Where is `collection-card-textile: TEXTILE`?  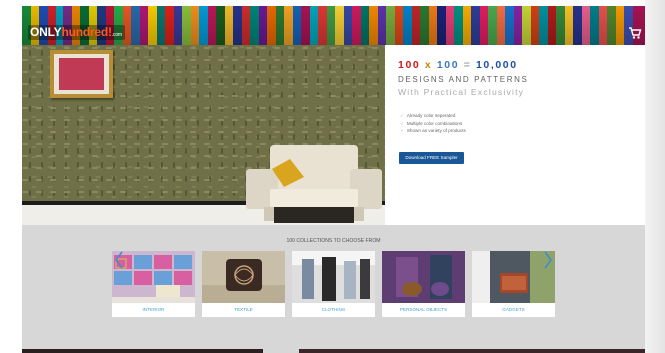 collection-card-textile: TEXTILE is located at coordinates (243, 284).